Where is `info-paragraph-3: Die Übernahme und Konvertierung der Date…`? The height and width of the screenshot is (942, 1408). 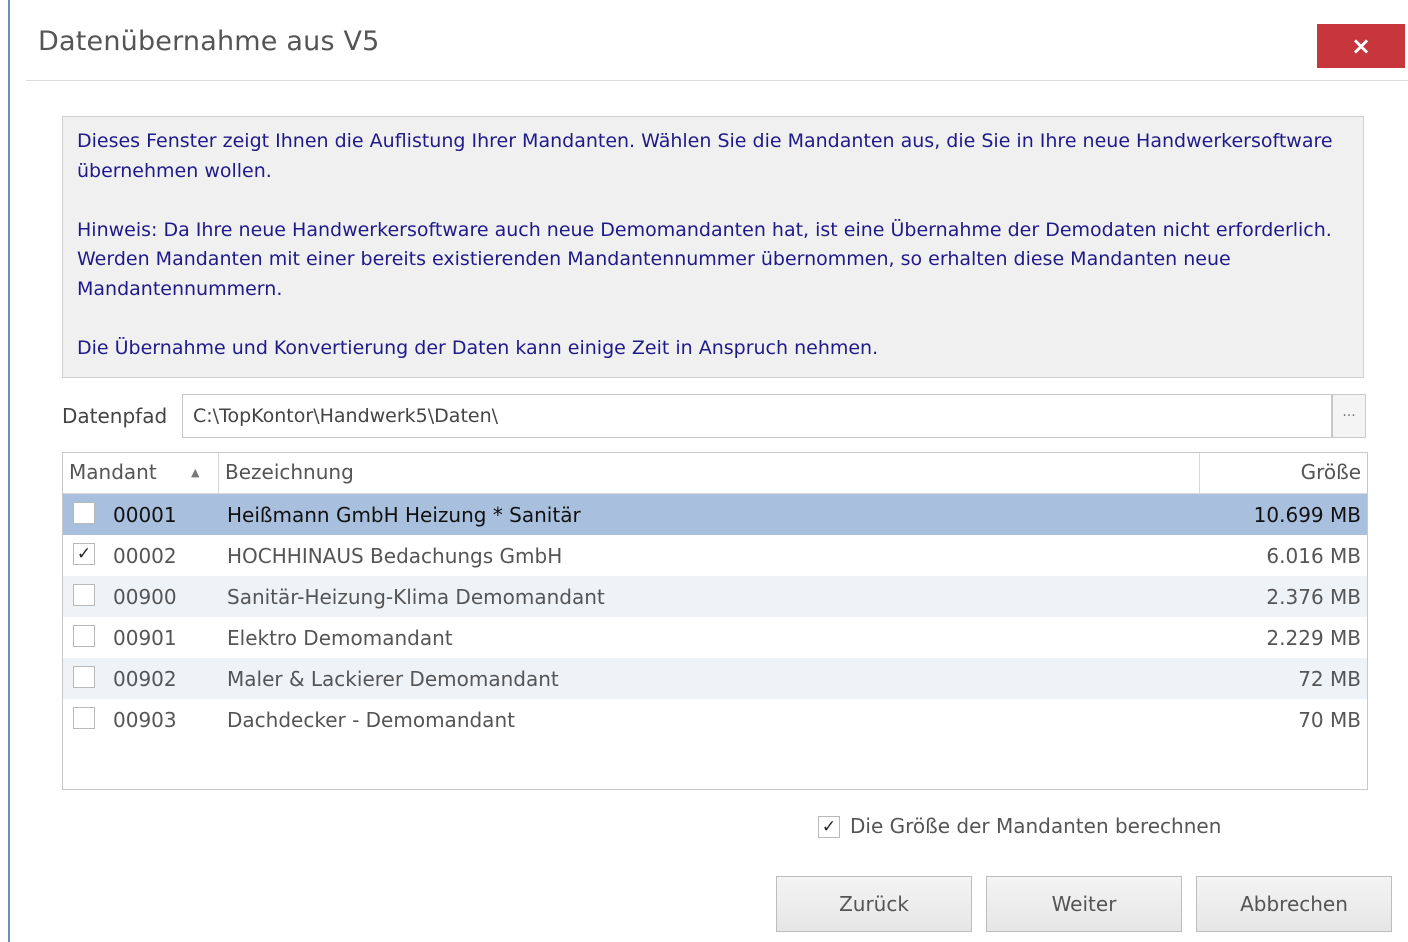 info-paragraph-3: Die Übernahme und Konvertierung der Date… is located at coordinates (478, 347).